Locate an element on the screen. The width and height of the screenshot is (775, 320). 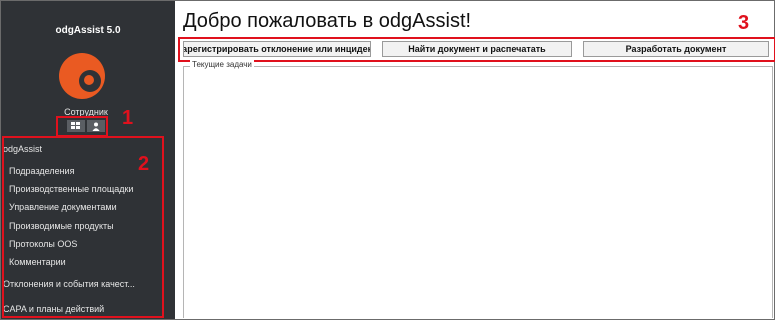
find-document-button: Найти документ и распечатать is located at coordinates (477, 49).